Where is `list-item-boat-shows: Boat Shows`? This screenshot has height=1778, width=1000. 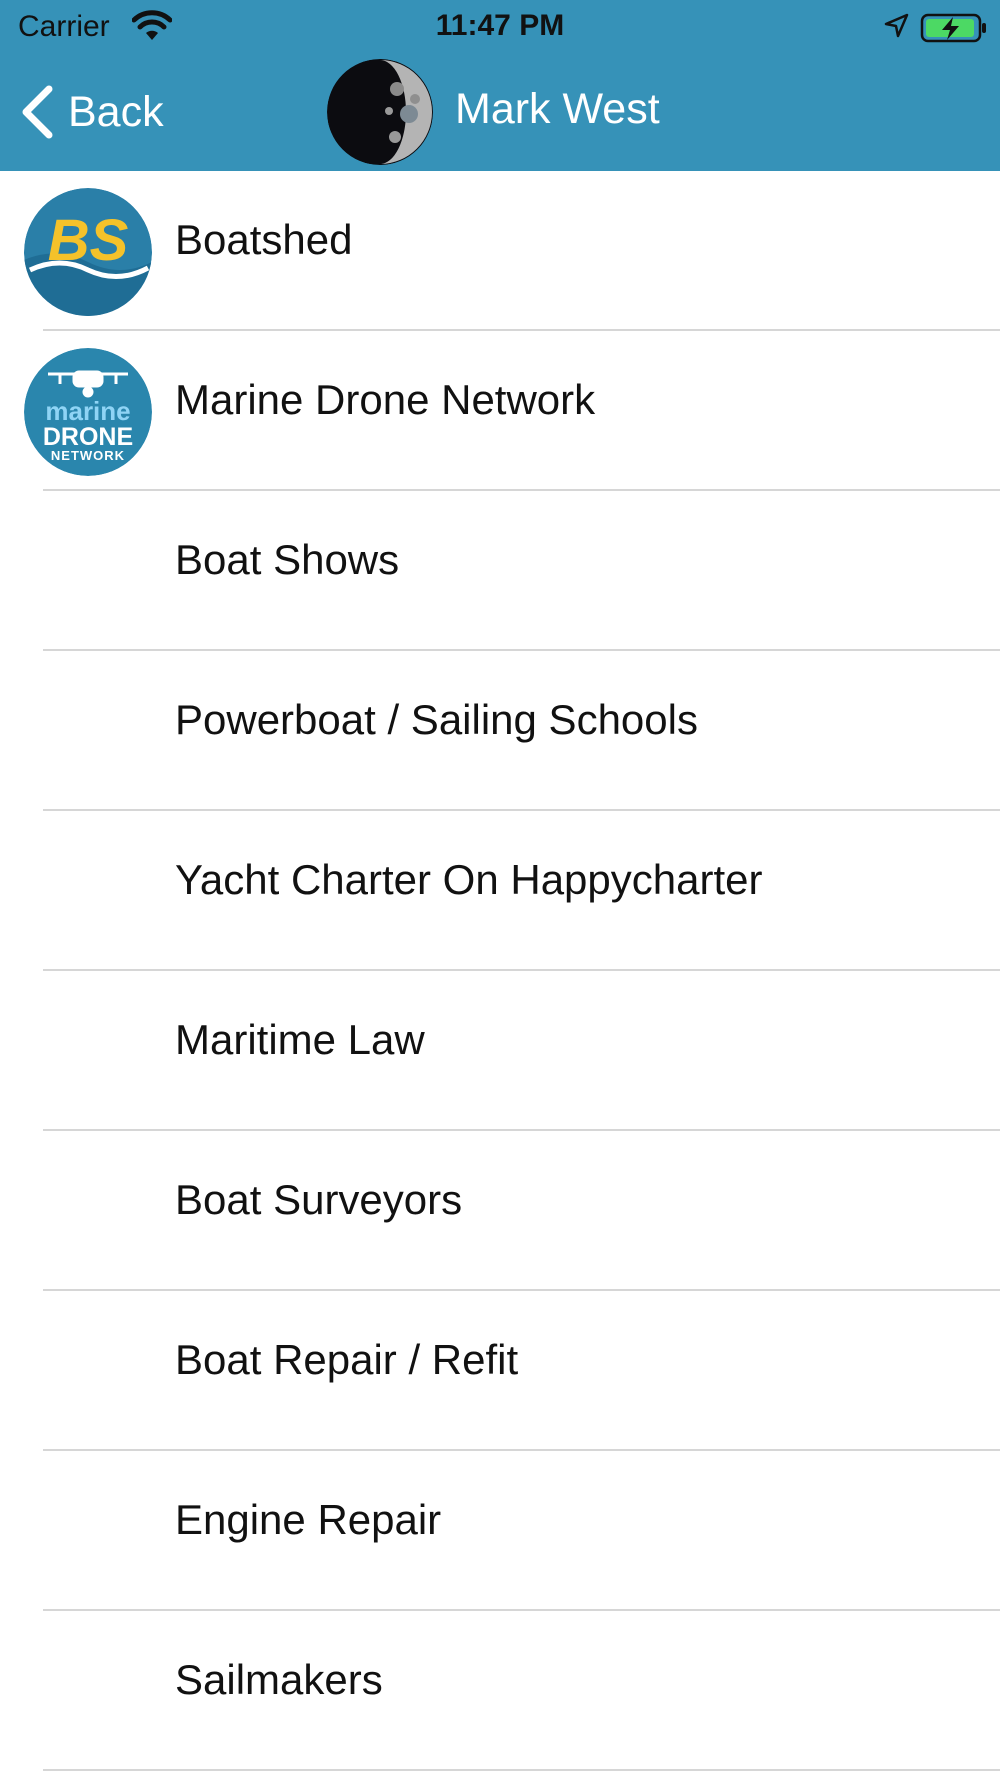
list-item-boat-shows: Boat Shows is located at coordinates (500, 571).